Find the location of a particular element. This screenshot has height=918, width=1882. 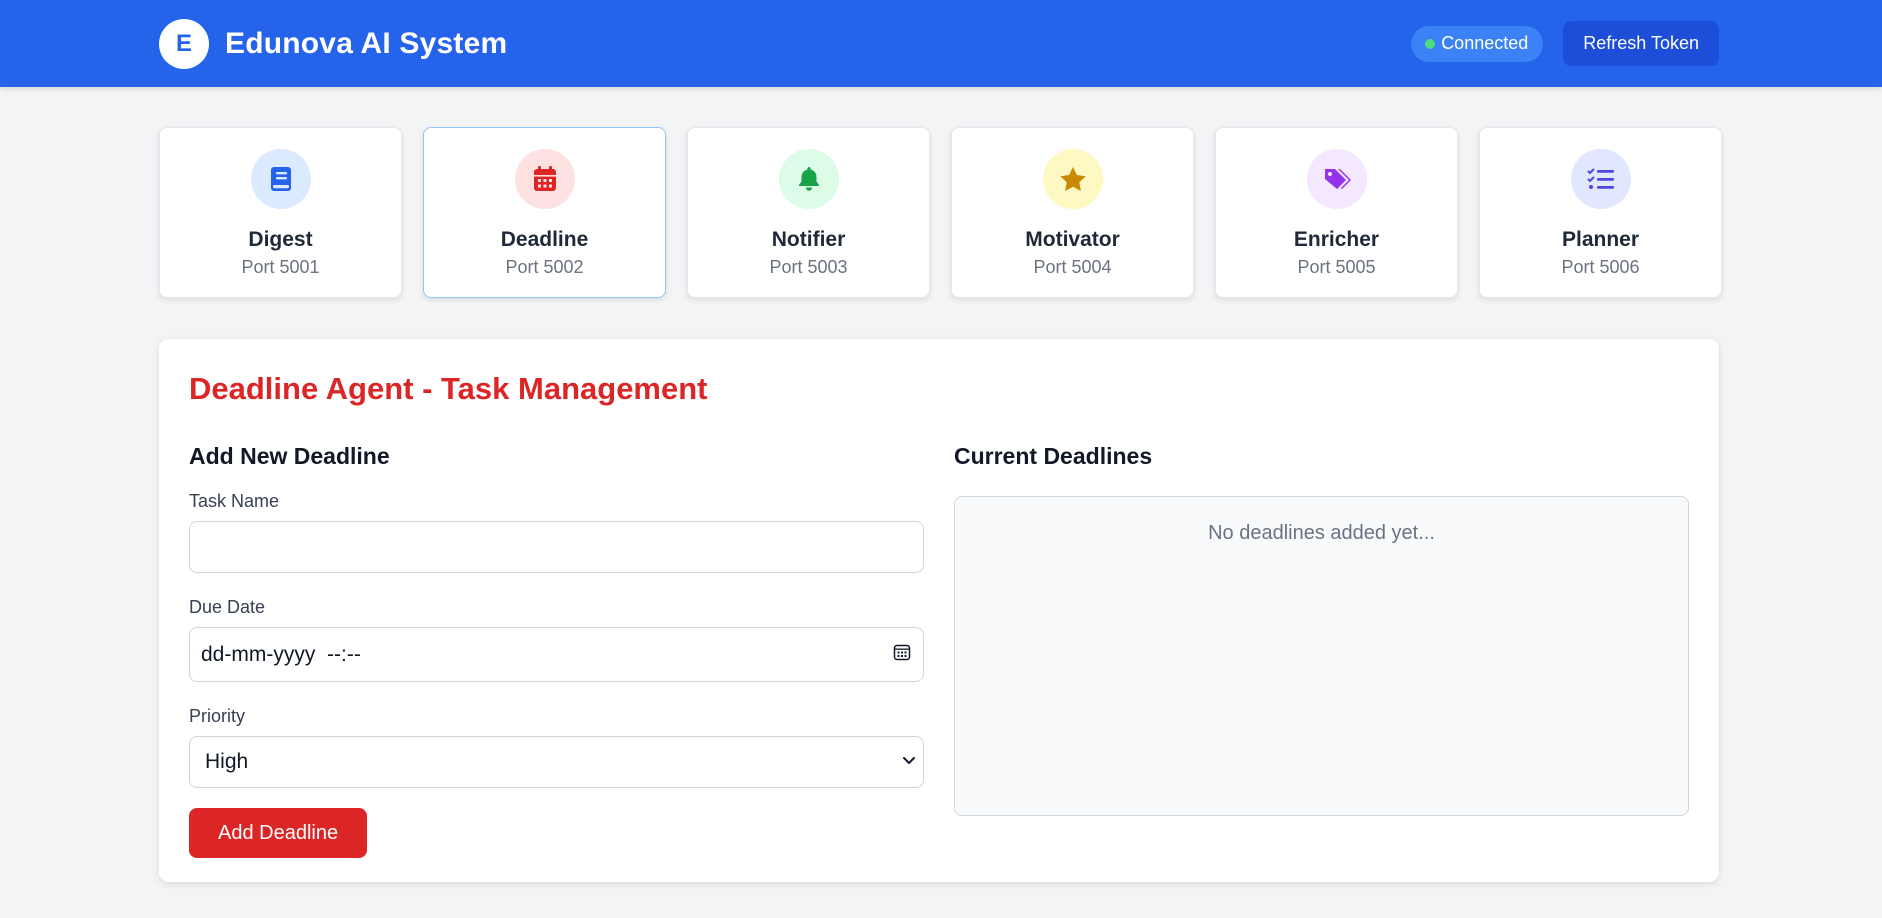

due-date-input: dd-mm-yyyy --:-- is located at coordinates (556, 654).